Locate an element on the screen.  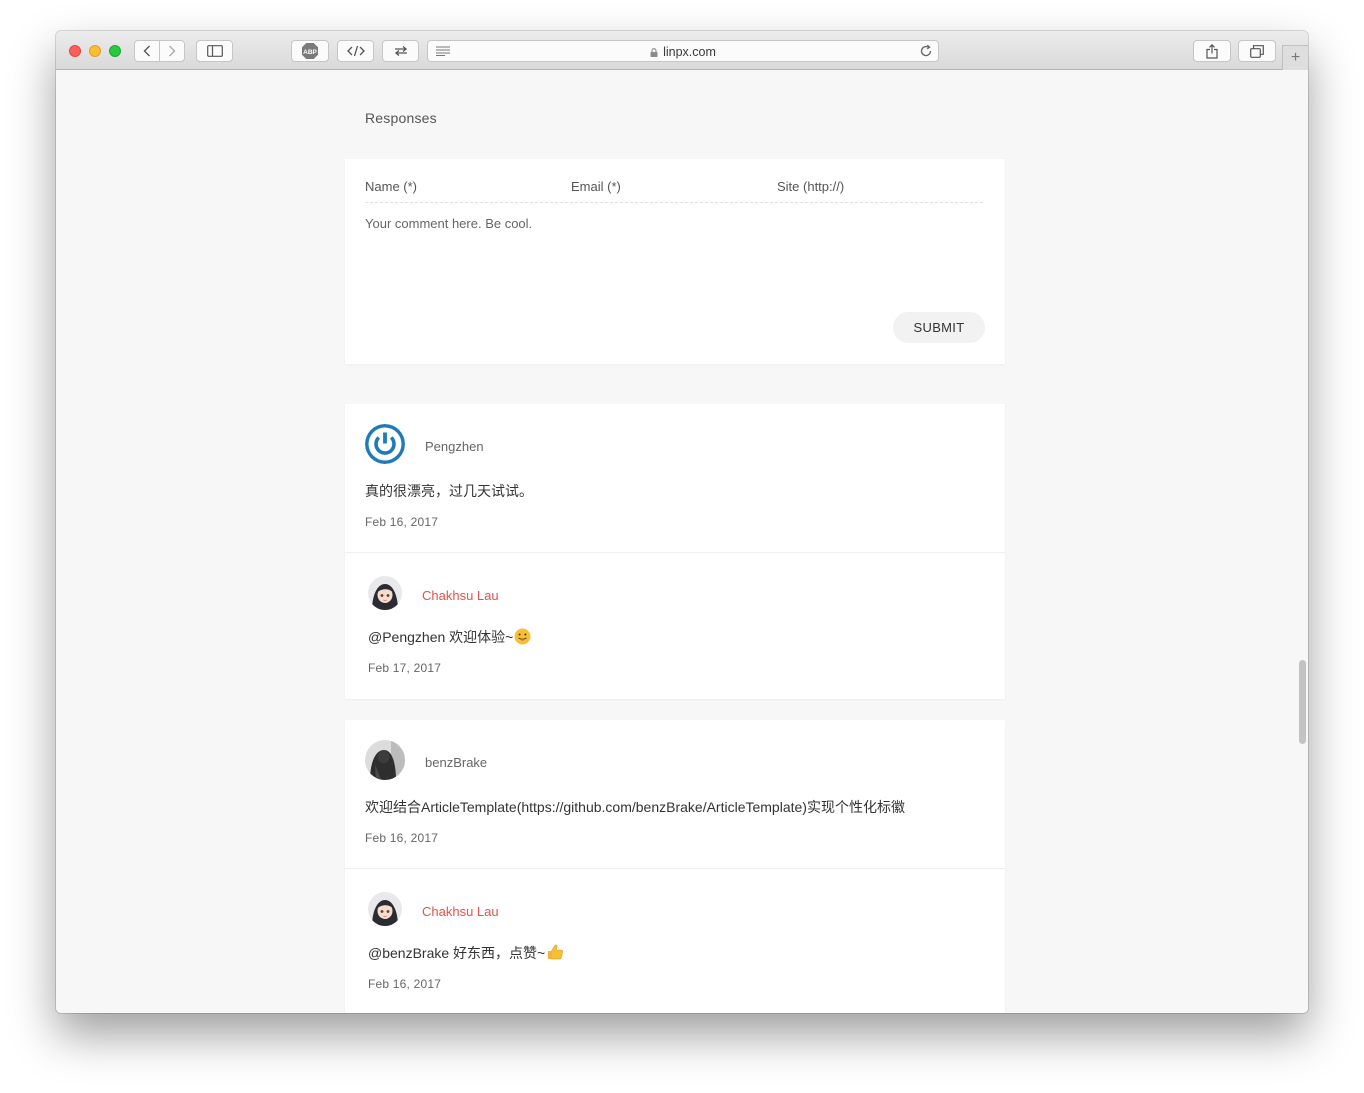
reply-item: Chakhsu Lau @Pengzhen 欢迎体验~ Feb 17, 2017 is located at coordinates (675, 626).